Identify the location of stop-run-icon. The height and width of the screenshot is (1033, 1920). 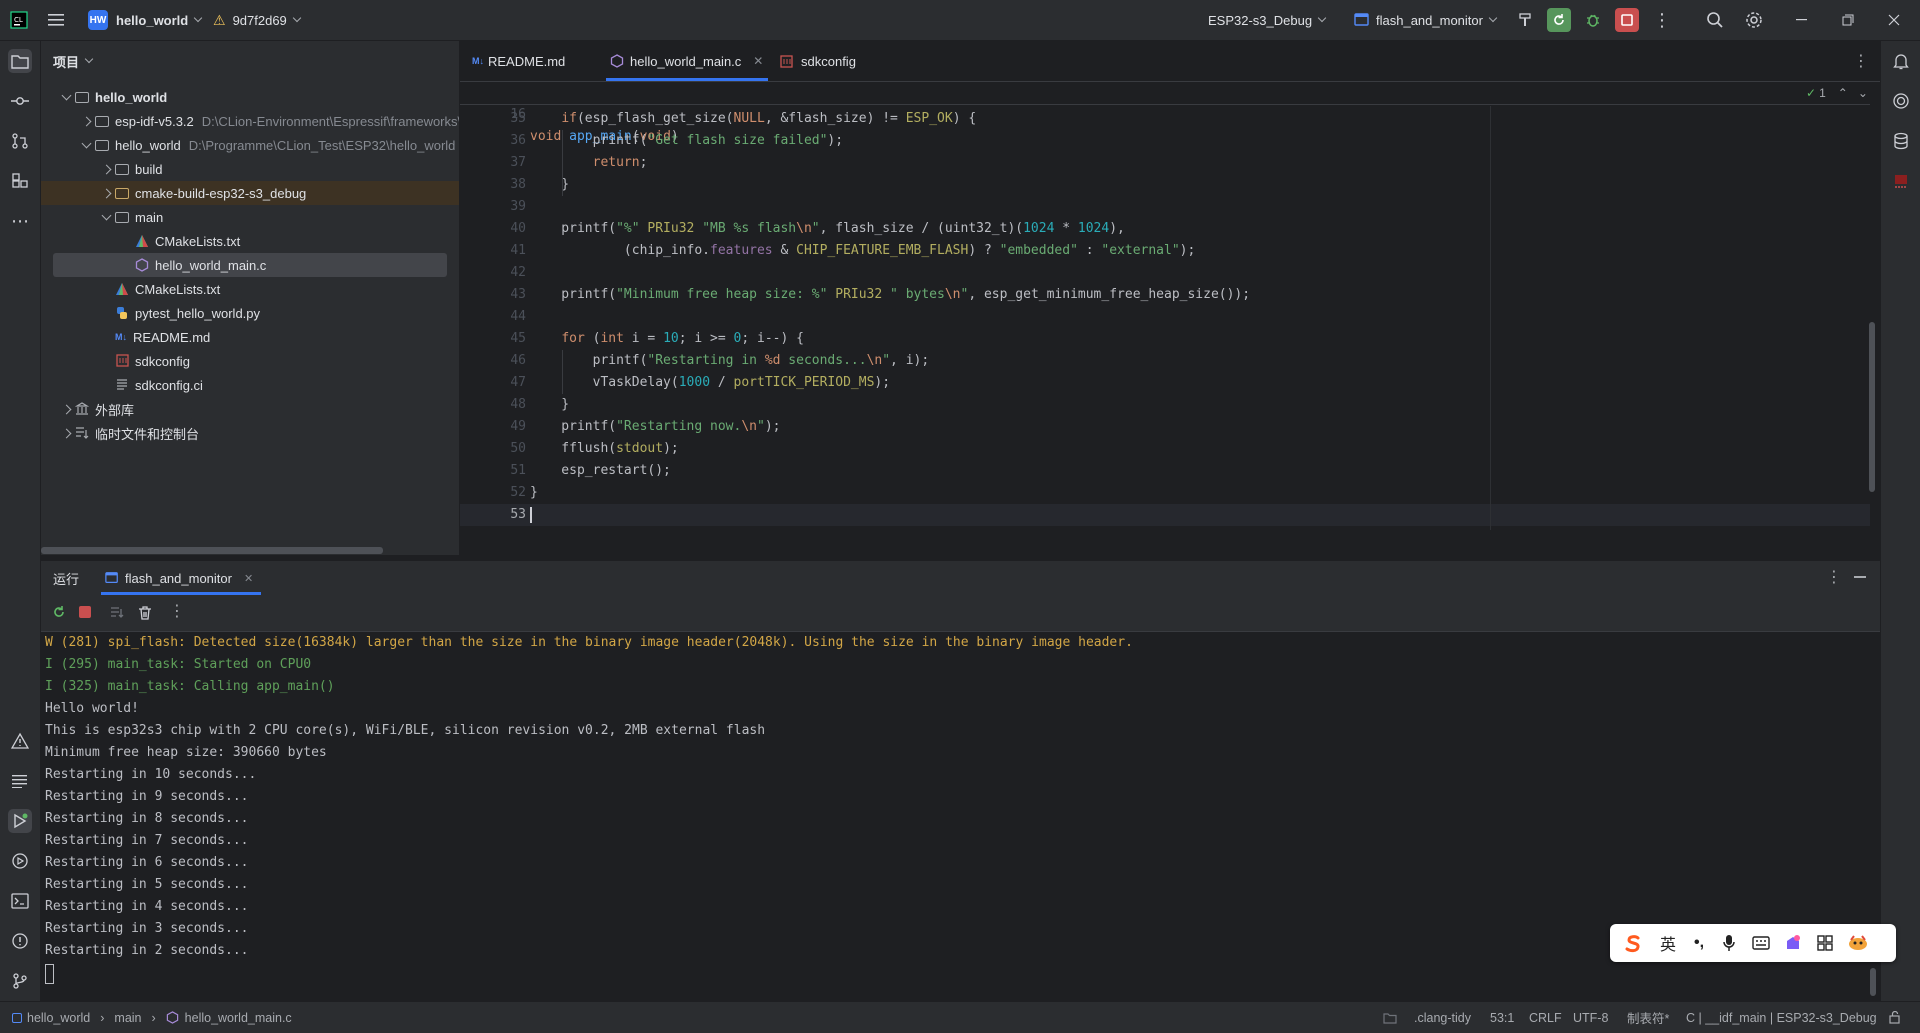
(85, 612).